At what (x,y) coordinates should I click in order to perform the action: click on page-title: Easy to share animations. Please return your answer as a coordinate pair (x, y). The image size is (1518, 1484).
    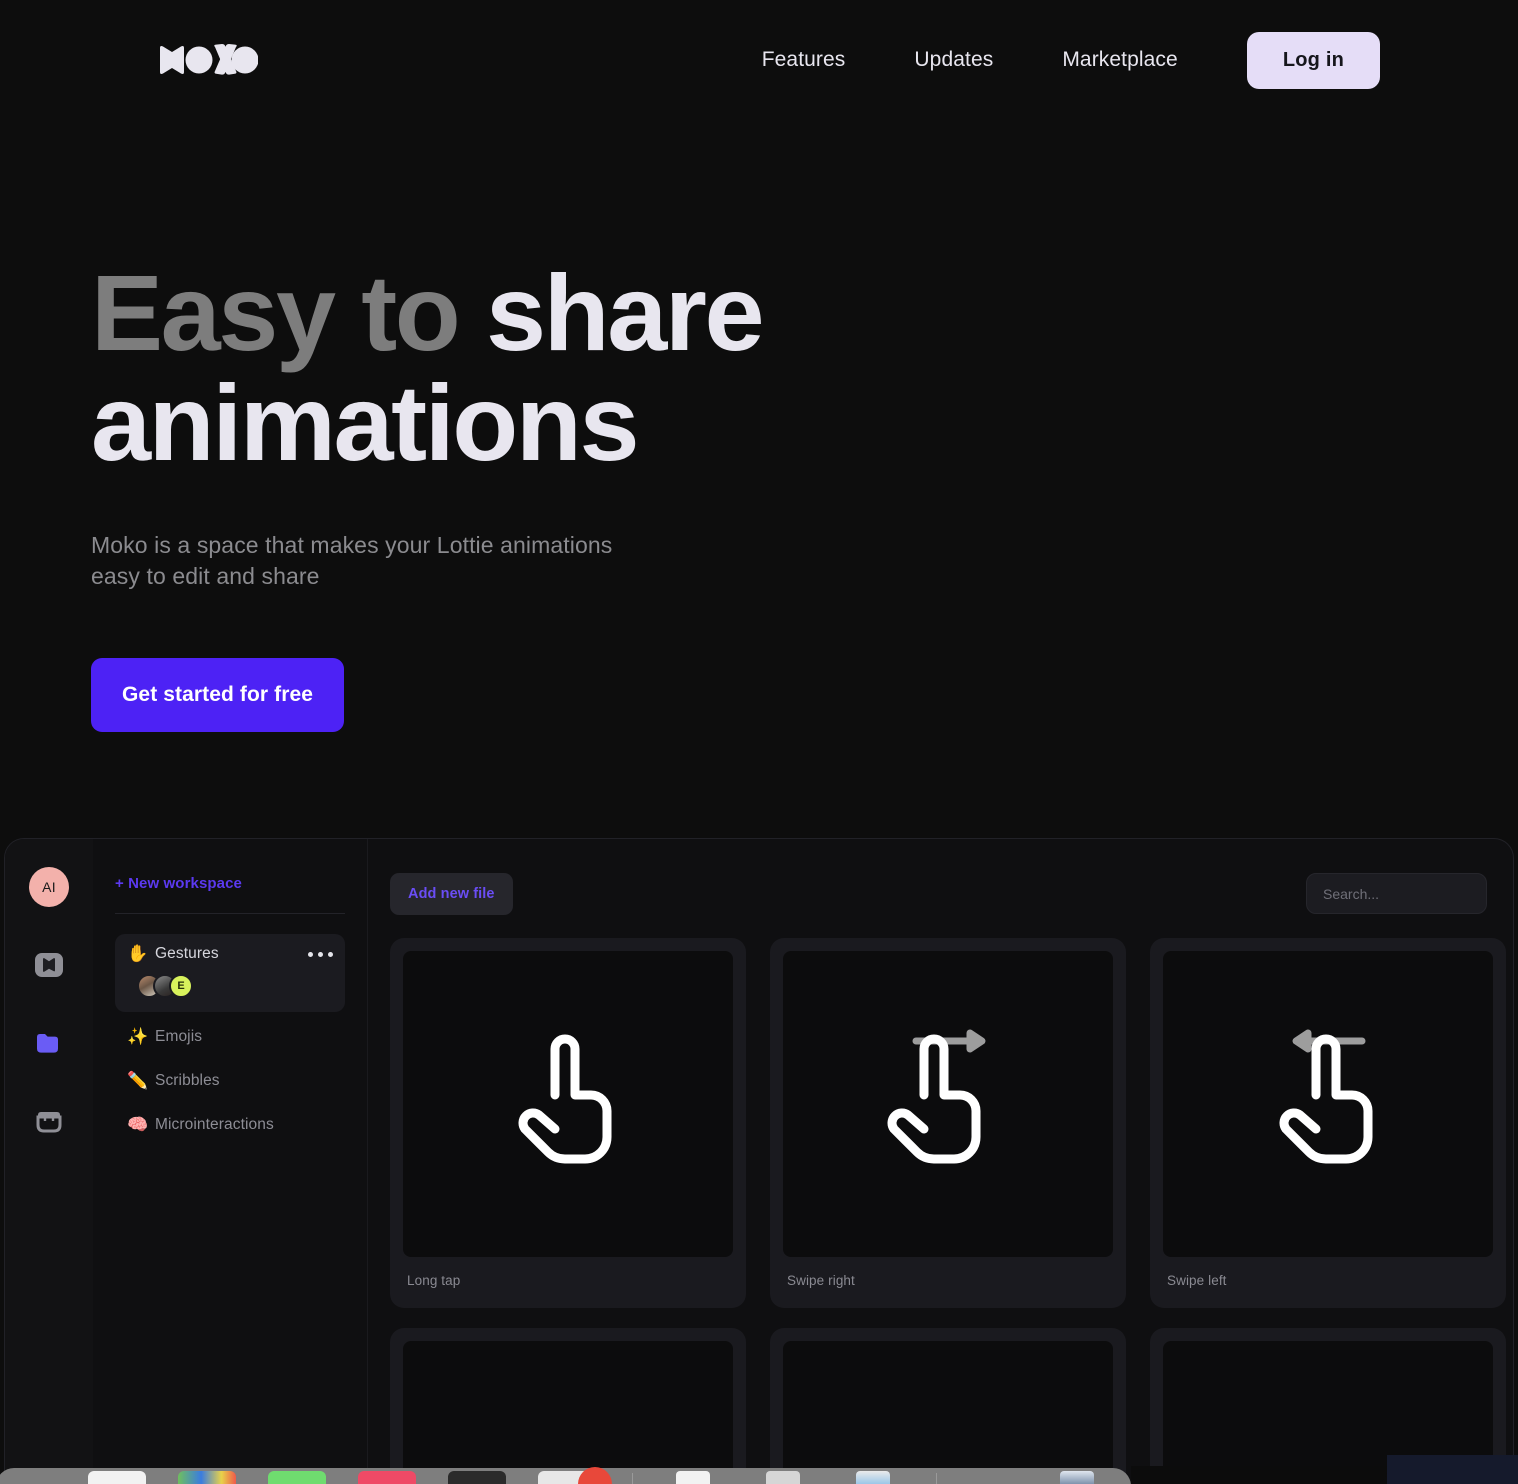
    Looking at the image, I should click on (471, 367).